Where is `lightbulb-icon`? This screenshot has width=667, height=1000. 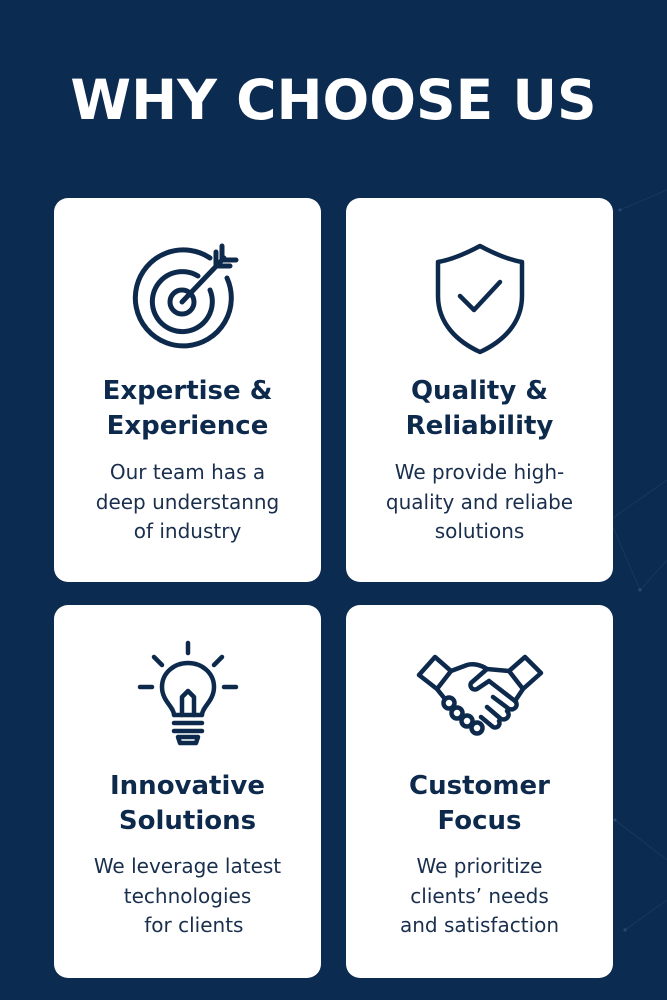 lightbulb-icon is located at coordinates (188, 695).